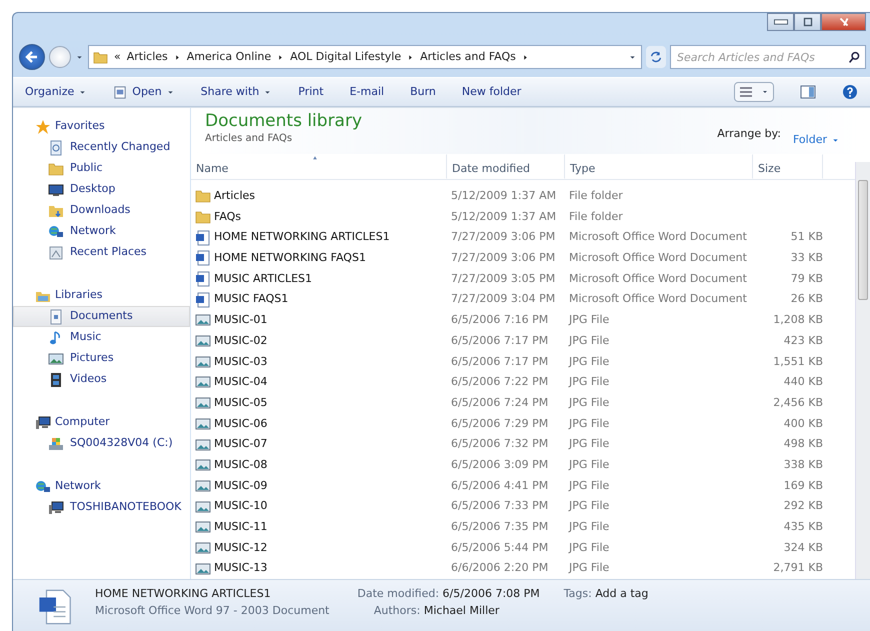  I want to click on scroll-thumb, so click(863, 240).